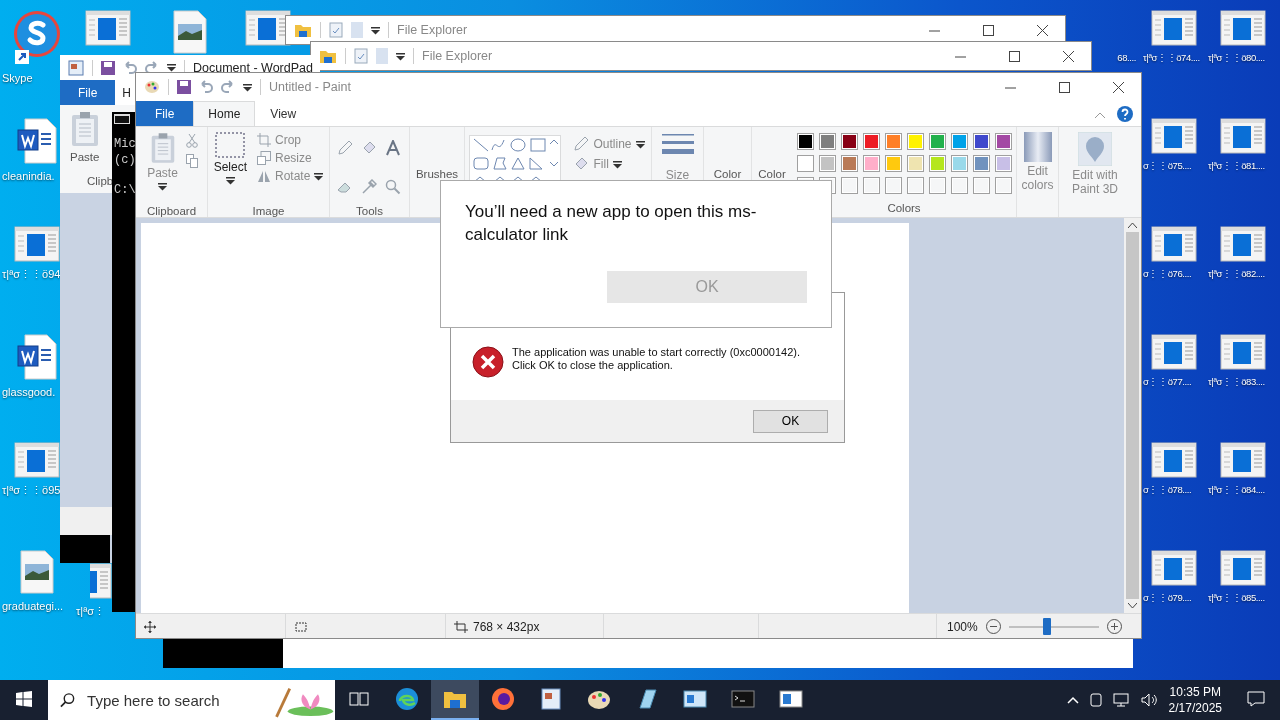 The image size is (1280, 720). Describe the element at coordinates (172, 700) in the screenshot. I see `search-field: Type here to search` at that location.